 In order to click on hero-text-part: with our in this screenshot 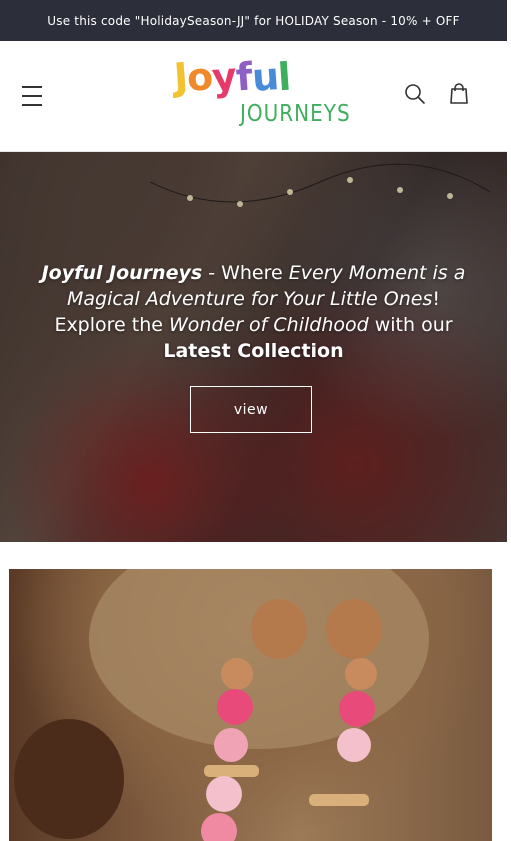, I will do `click(410, 325)`.